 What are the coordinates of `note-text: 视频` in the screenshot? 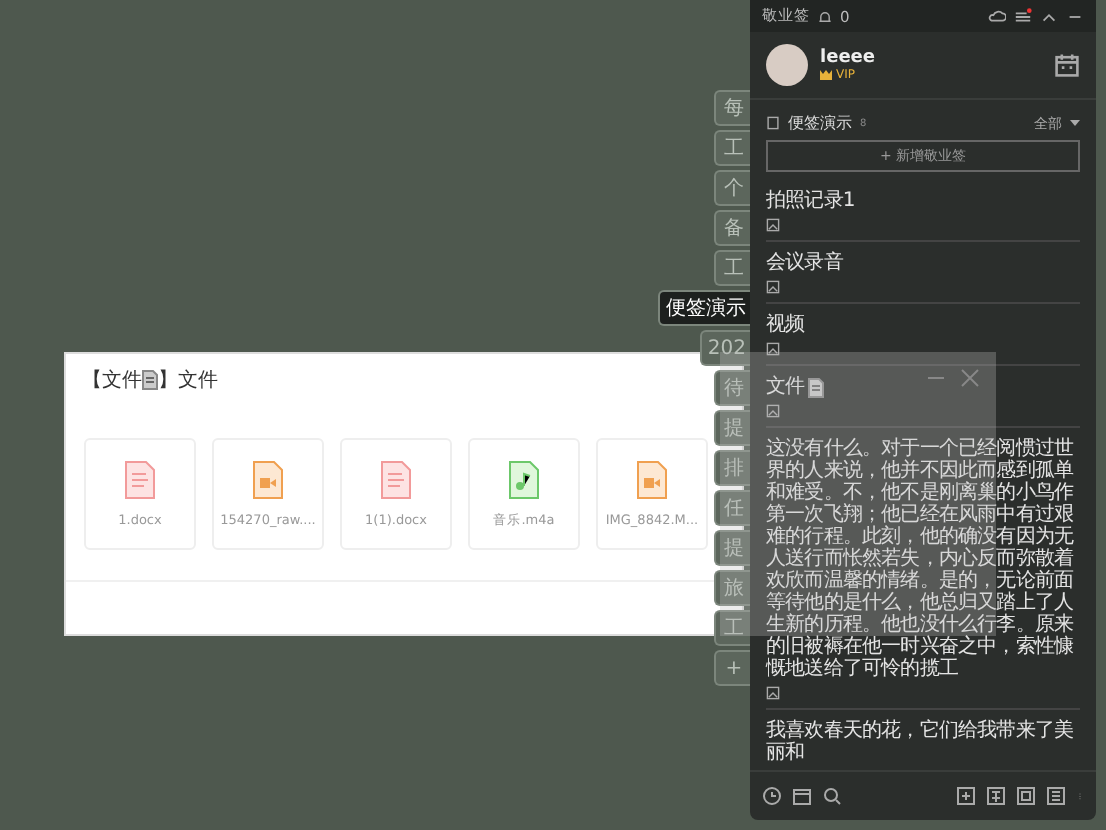 It's located at (923, 325).